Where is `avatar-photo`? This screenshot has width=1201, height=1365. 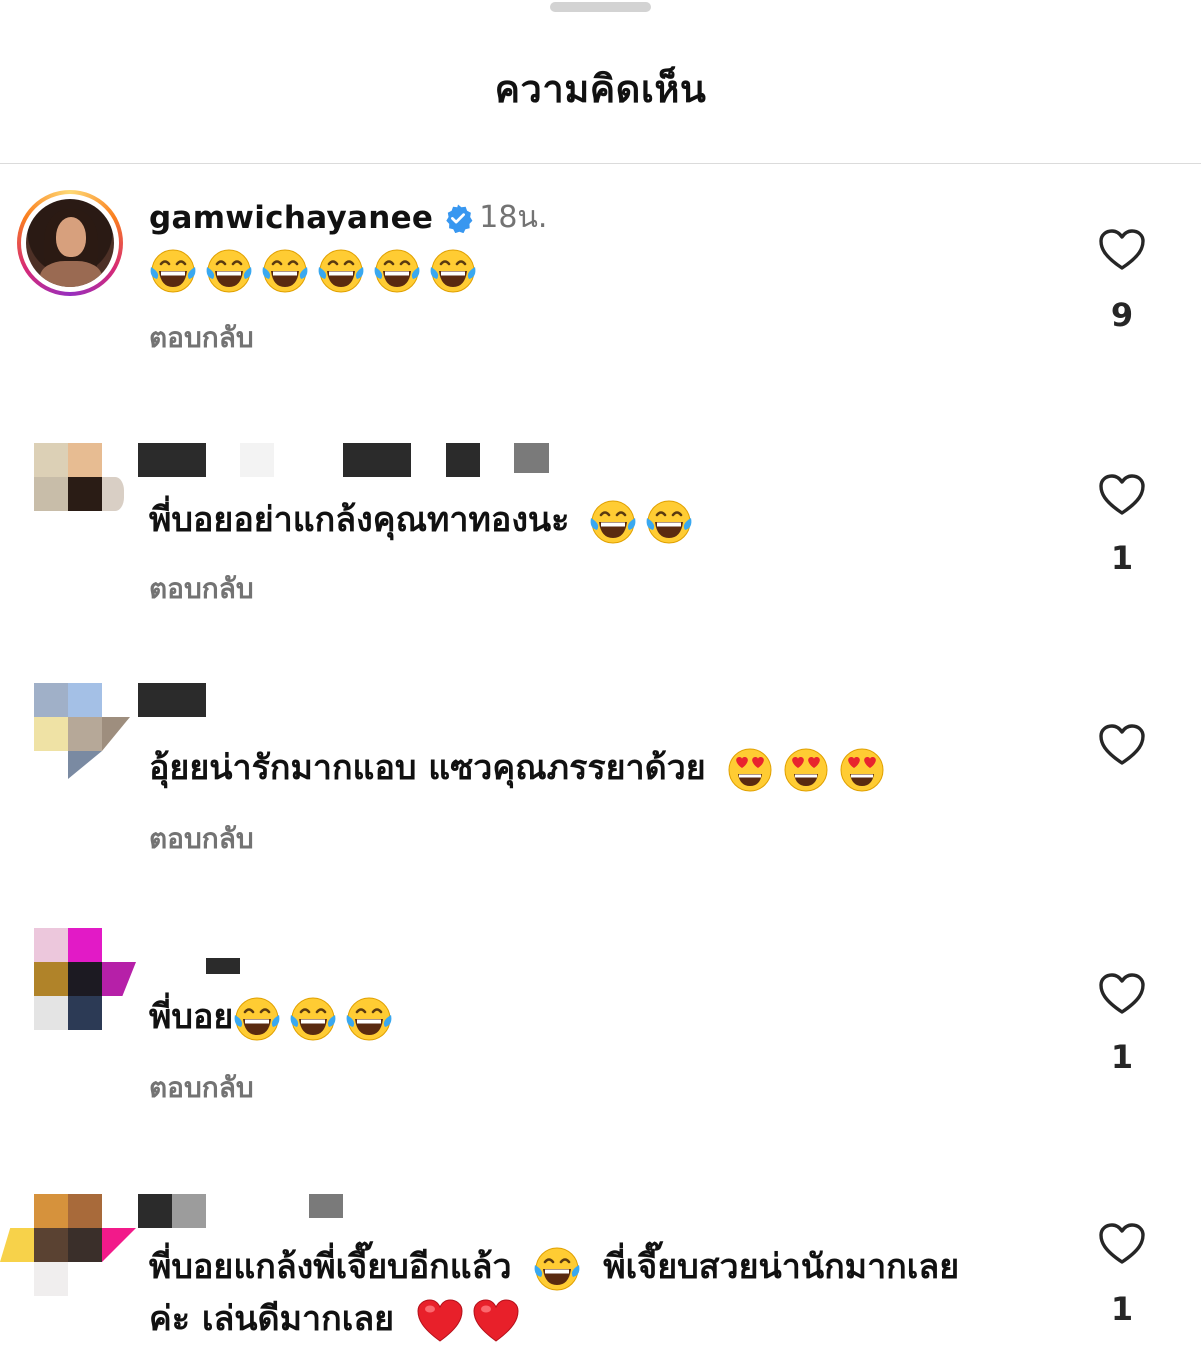
avatar-photo is located at coordinates (70, 243).